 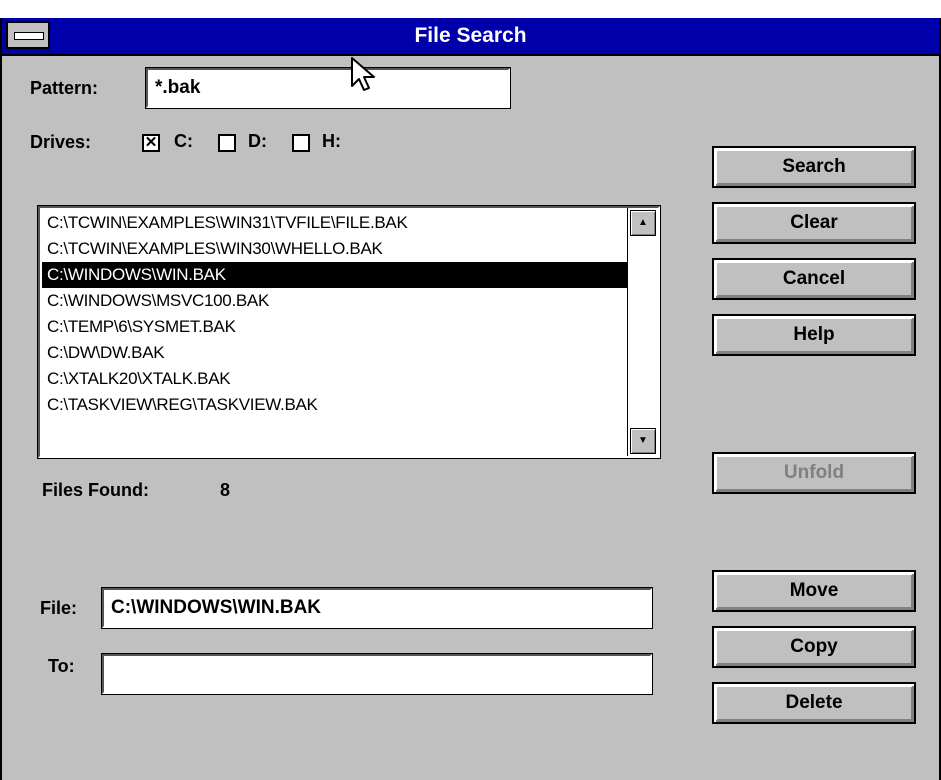 I want to click on window-title: File Search, so click(x=470, y=35).